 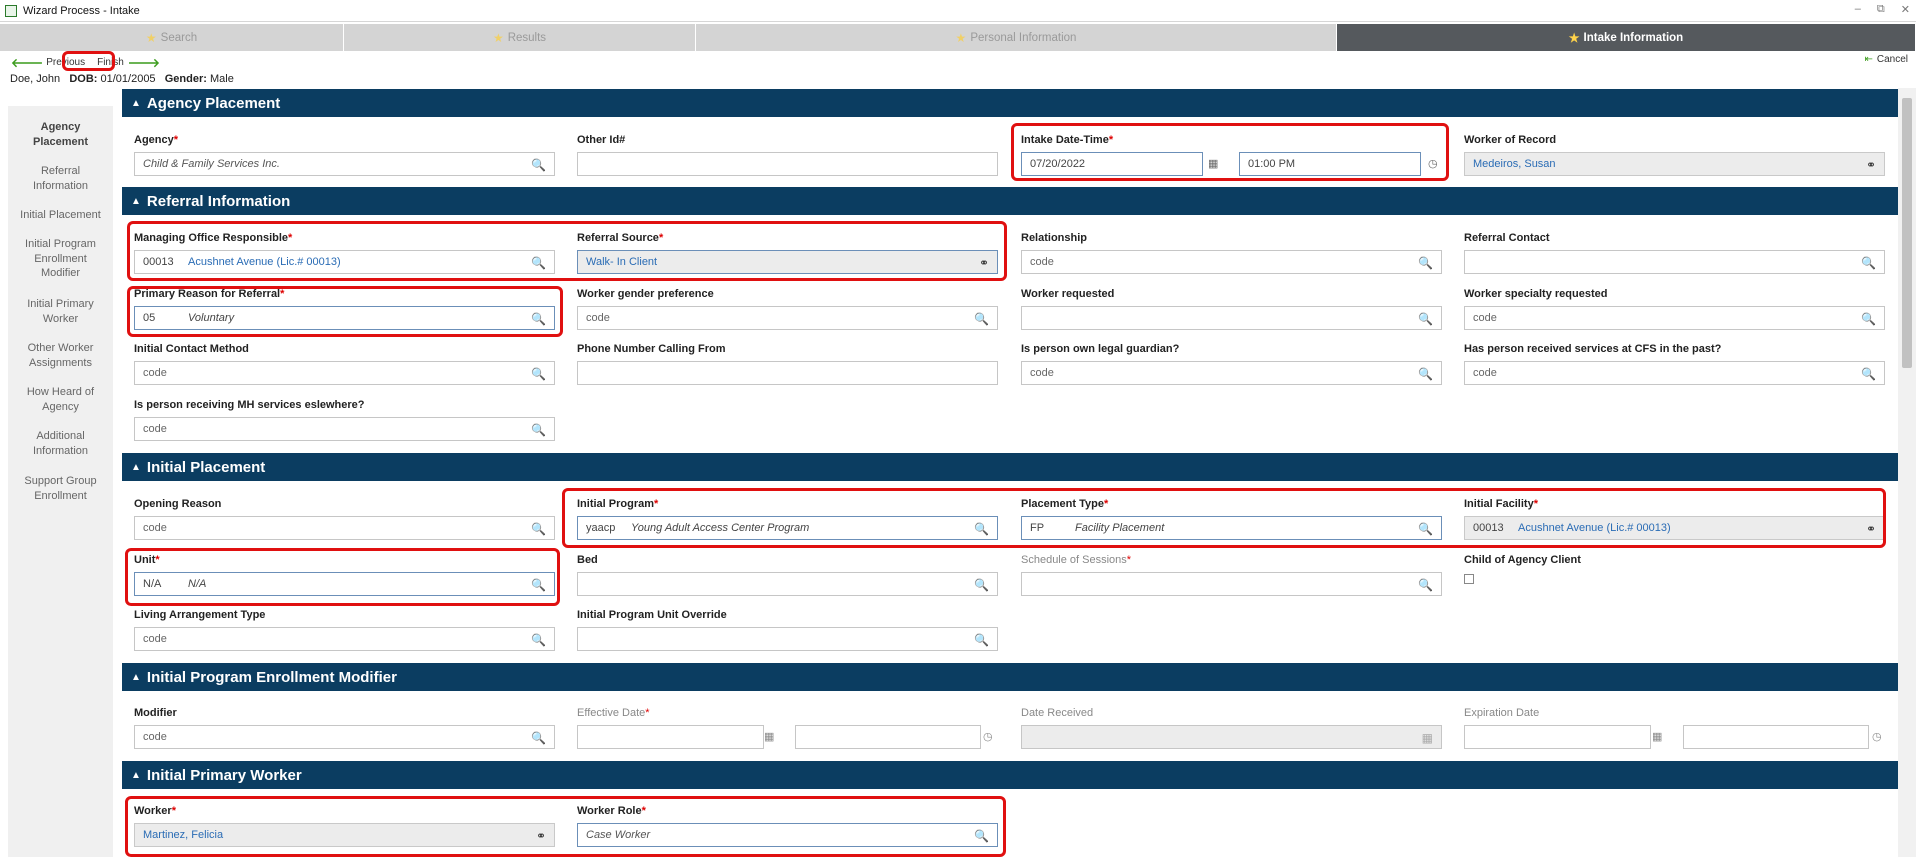 I want to click on child-of-agency-client-checkbox, so click(x=1469, y=579).